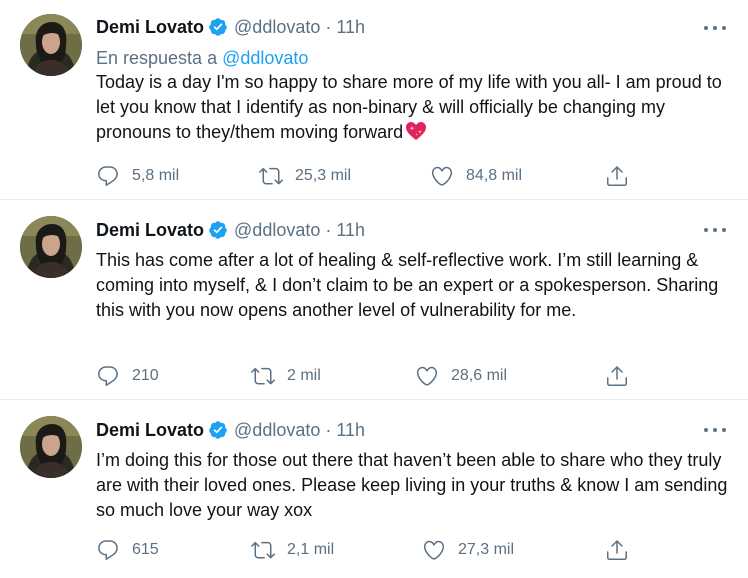 This screenshot has height=578, width=748. What do you see at coordinates (479, 375) in the screenshot?
I see `like-count: 28,6 mil` at bounding box center [479, 375].